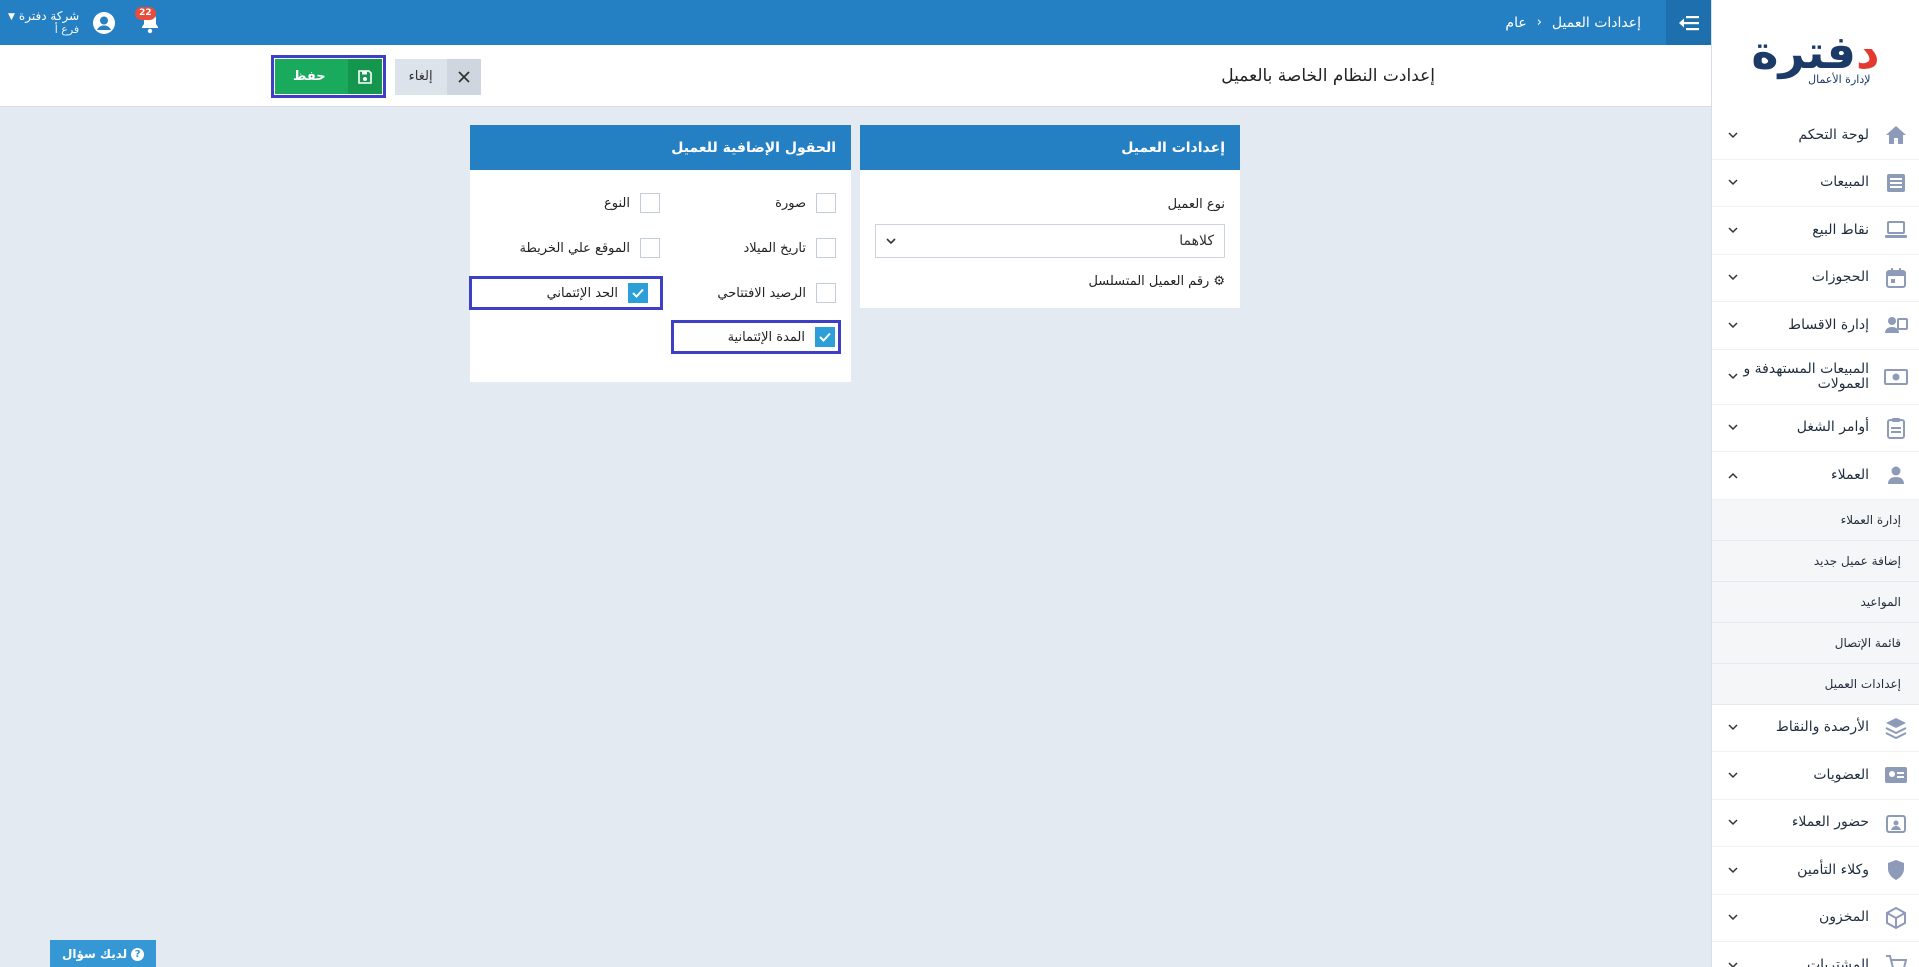  I want to click on sidebar-item-label: المبيعات المستهدفة و العمولات, so click(1806, 376).